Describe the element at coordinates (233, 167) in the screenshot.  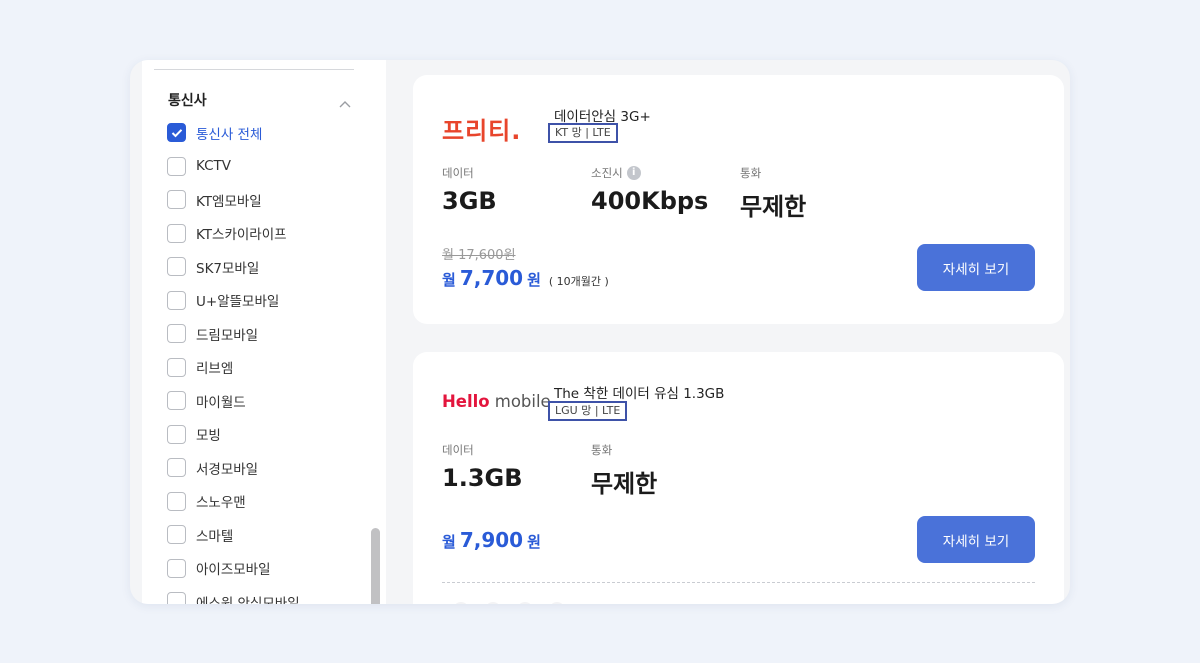
I see `carrier-option: KCTV` at that location.